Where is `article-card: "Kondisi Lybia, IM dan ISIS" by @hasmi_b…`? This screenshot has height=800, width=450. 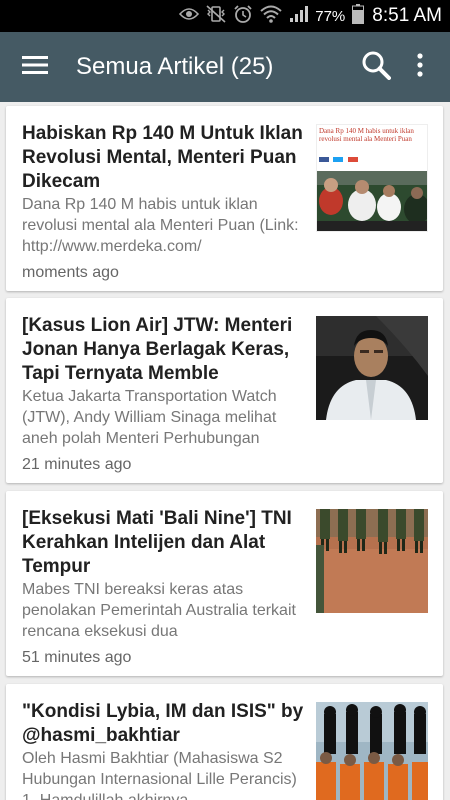
article-card: "Kondisi Lybia, IM dan ISIS" by @hasmi_b… is located at coordinates (224, 742).